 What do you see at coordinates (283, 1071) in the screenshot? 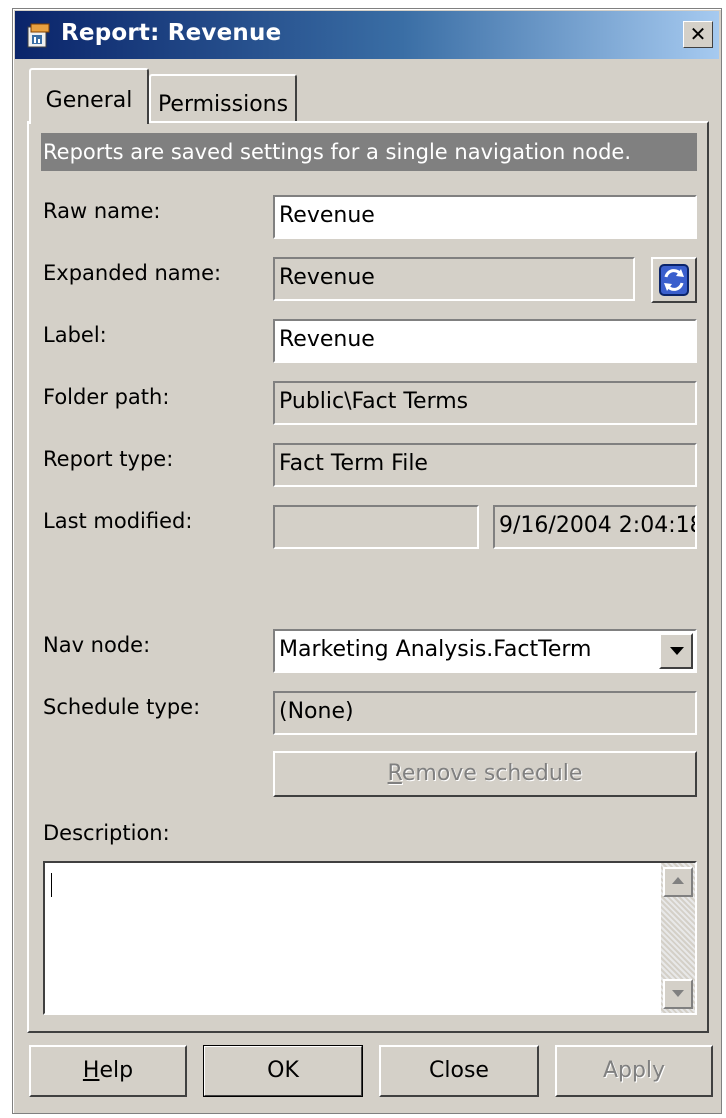
I see `ok-button: OK` at bounding box center [283, 1071].